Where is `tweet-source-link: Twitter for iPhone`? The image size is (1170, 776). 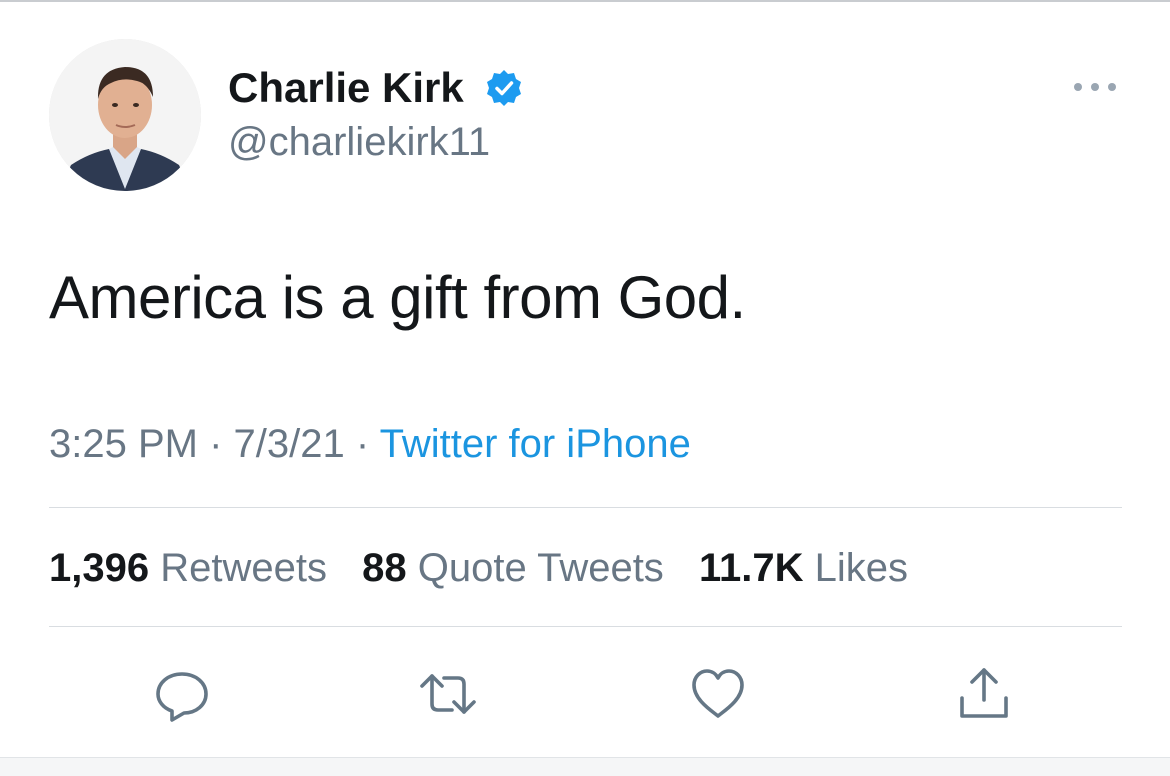
tweet-source-link: Twitter for iPhone is located at coordinates (535, 444).